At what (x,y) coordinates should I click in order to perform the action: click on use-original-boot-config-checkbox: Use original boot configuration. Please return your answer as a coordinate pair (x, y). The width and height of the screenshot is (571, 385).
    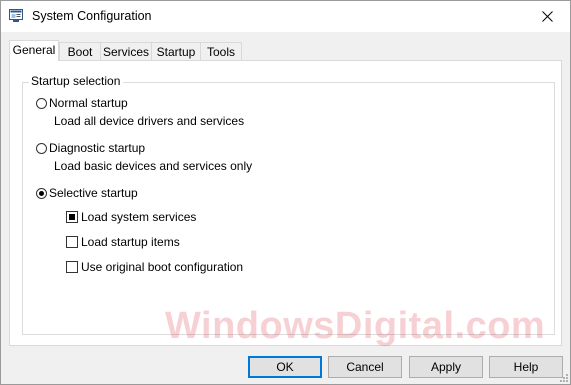
    Looking at the image, I should click on (154, 267).